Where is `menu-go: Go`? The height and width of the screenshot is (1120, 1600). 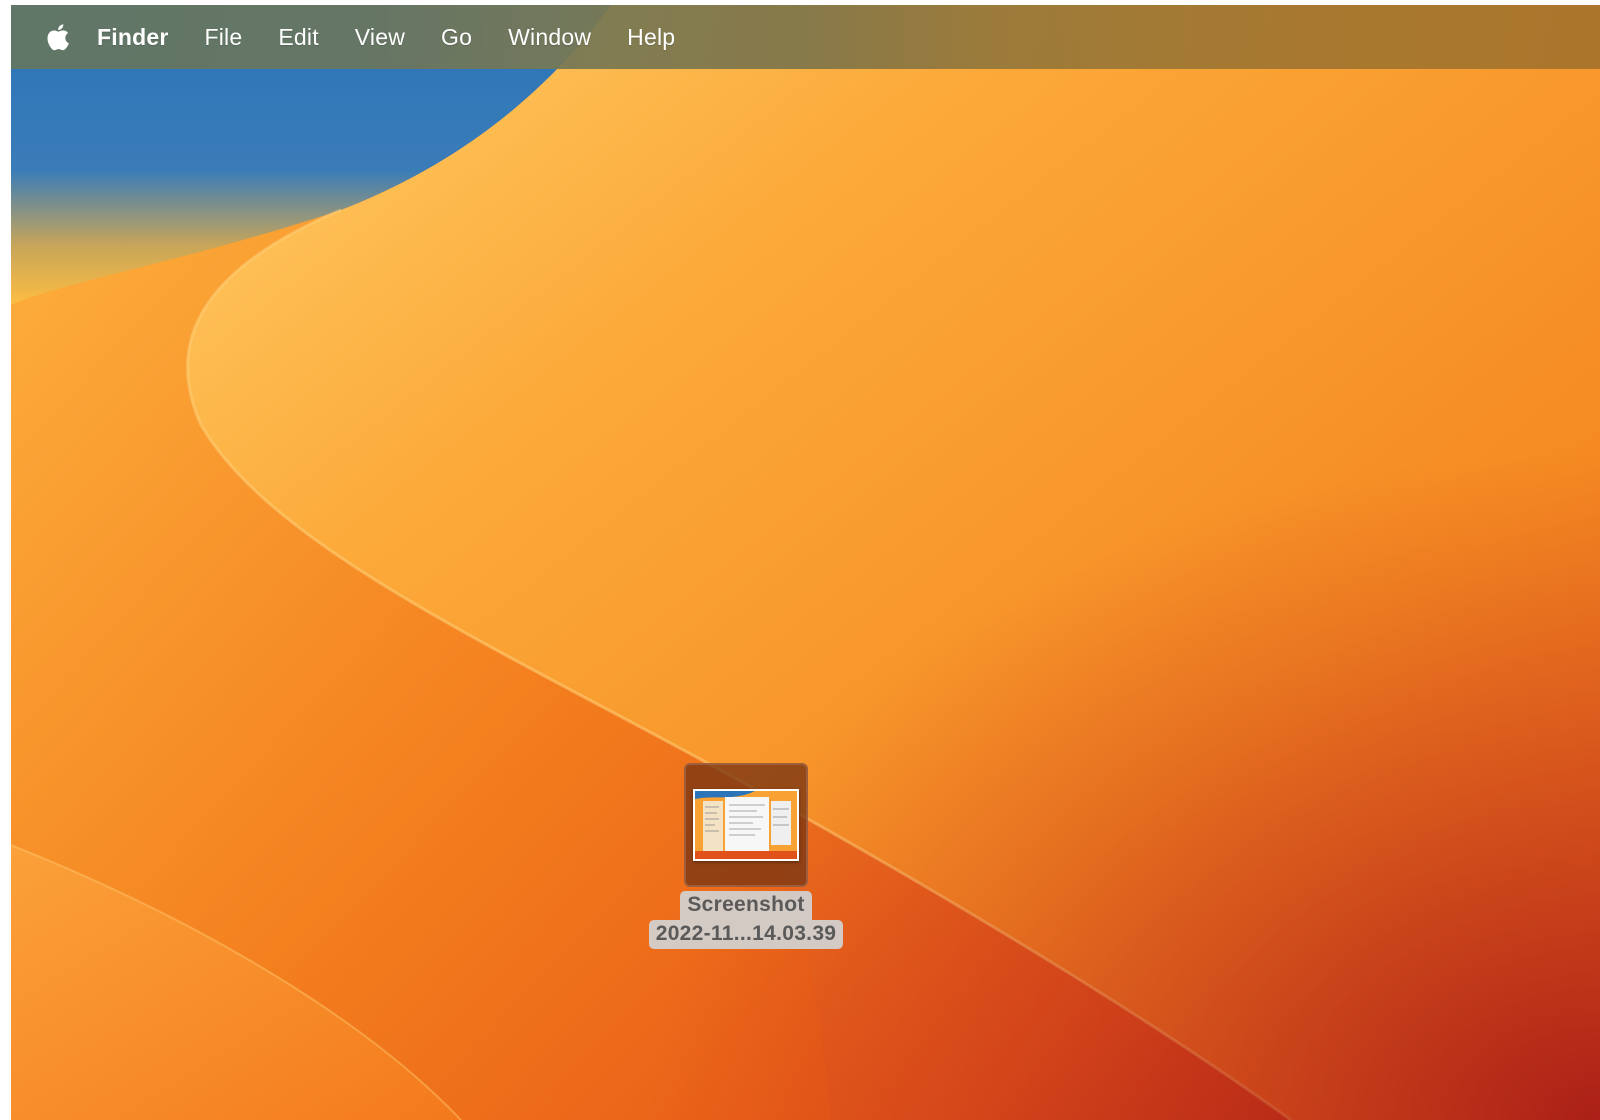
menu-go: Go is located at coordinates (456, 37).